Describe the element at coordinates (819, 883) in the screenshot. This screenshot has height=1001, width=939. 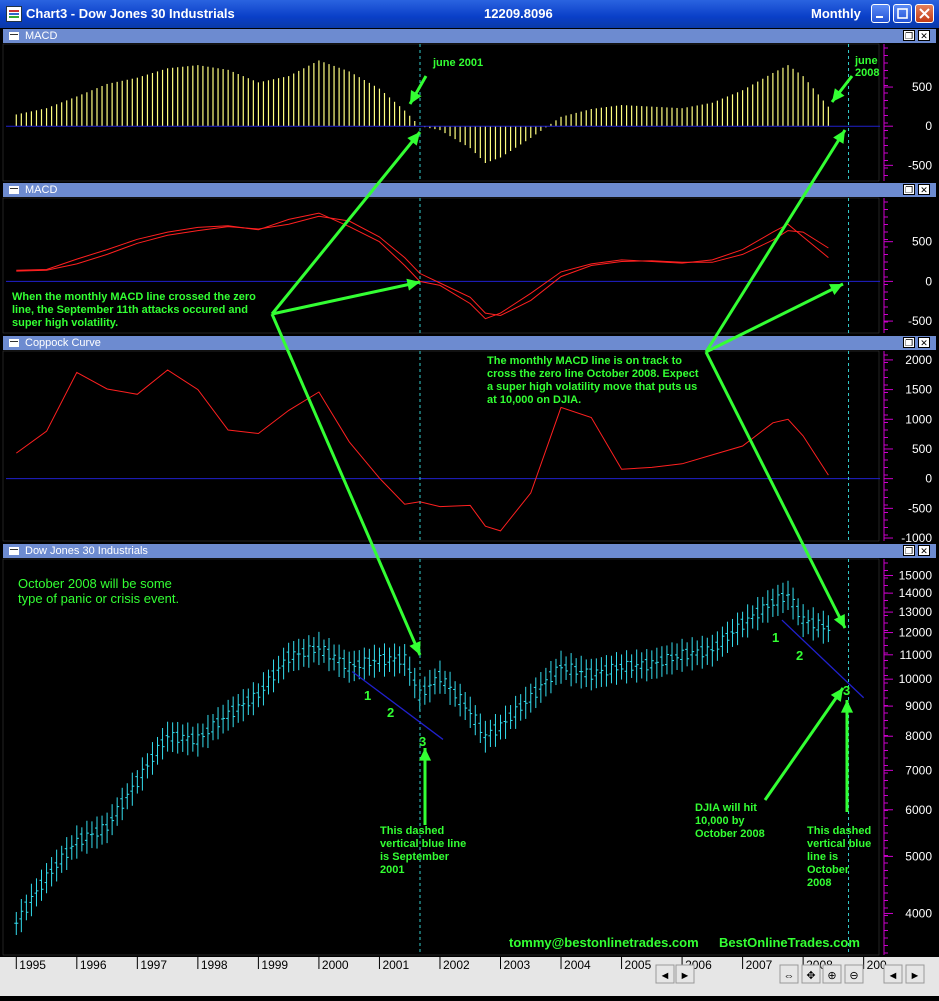
I see `annotation-dashed-oct-5: 2008` at that location.